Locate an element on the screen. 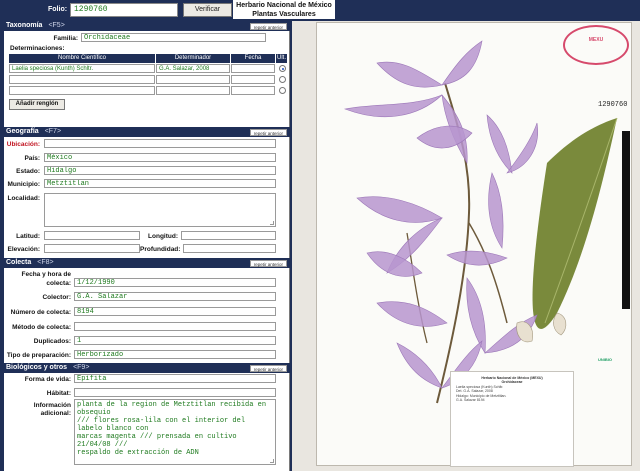  colector-label: Colector: is located at coordinates (56, 297).